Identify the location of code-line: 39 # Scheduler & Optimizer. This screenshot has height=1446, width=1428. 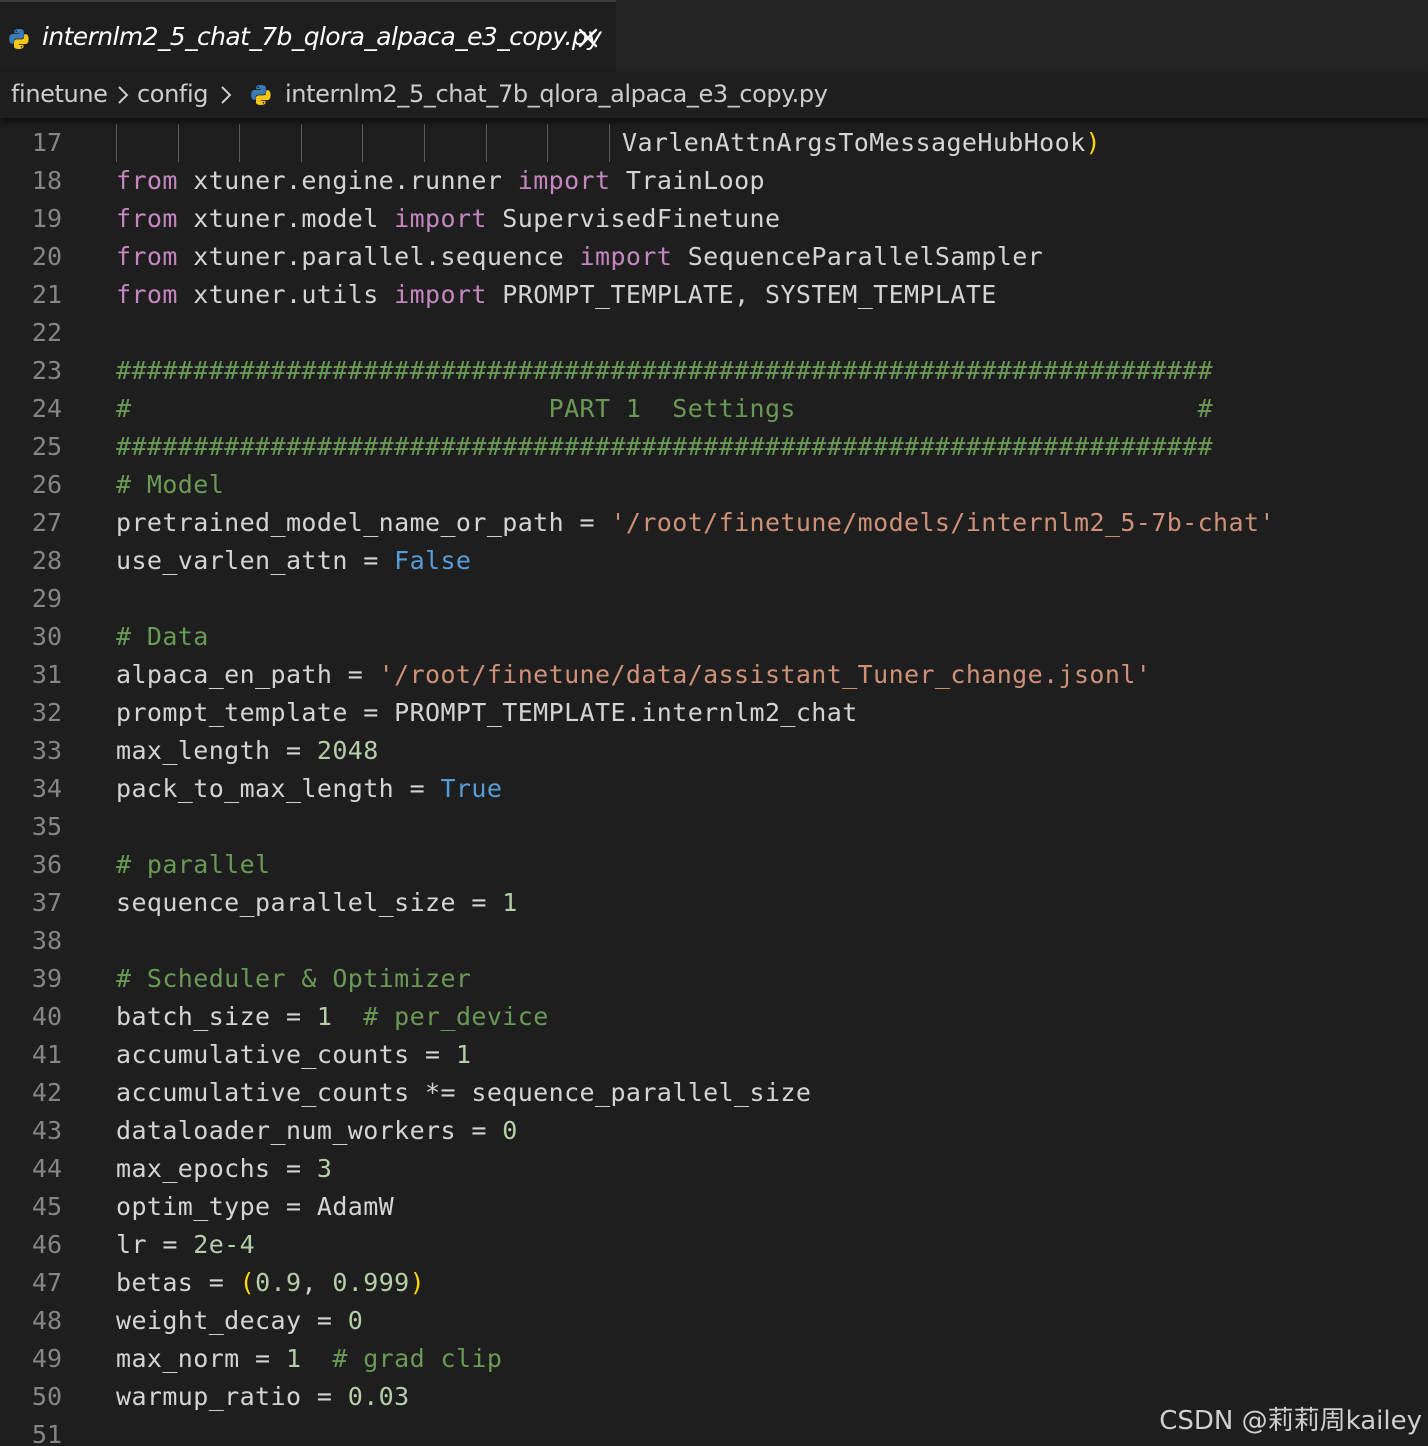
(714, 979).